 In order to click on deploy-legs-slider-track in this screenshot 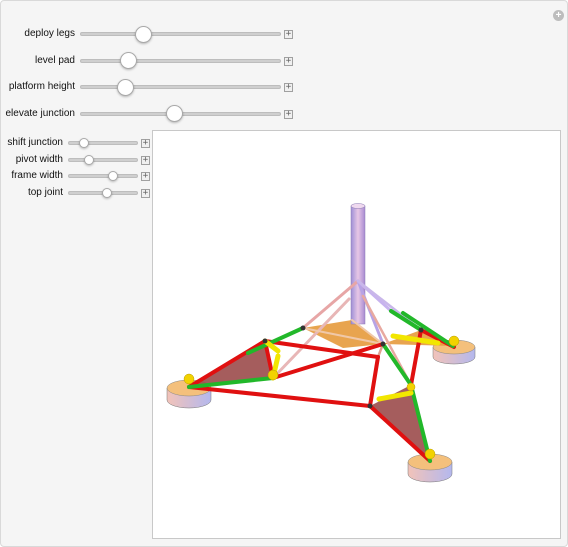, I will do `click(180, 34)`.